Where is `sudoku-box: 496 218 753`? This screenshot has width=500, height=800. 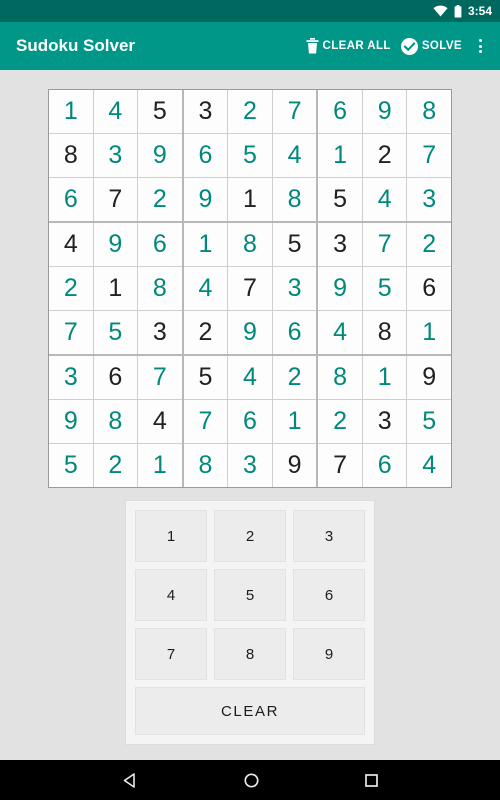
sudoku-box: 496 218 753 is located at coordinates (115, 288).